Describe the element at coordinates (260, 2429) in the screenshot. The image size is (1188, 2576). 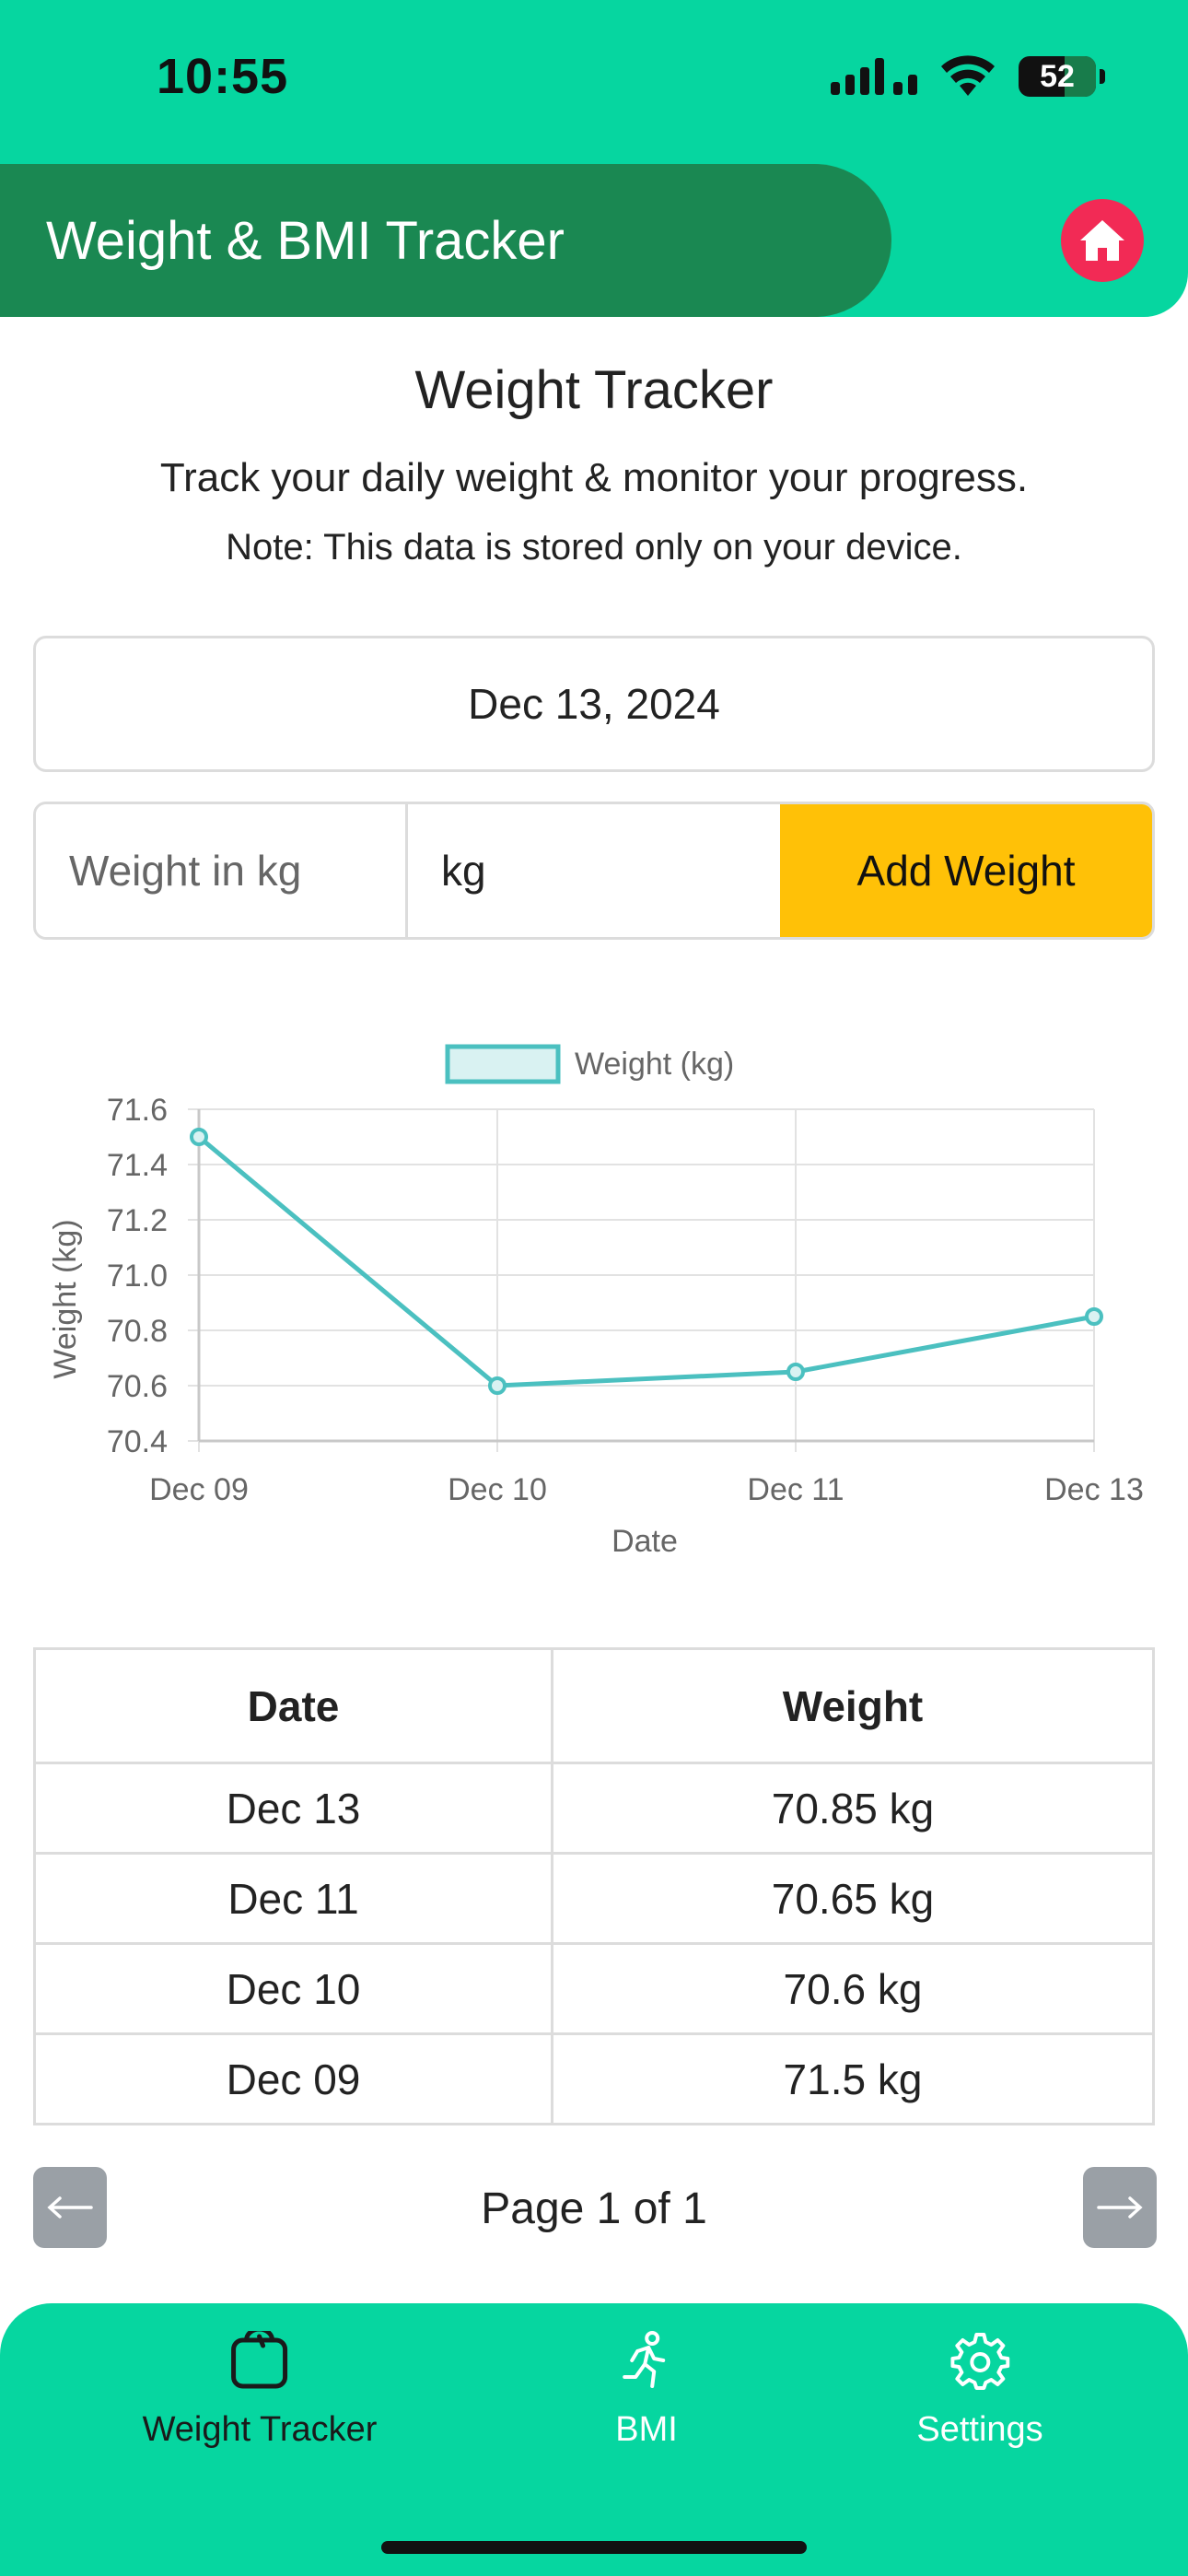
I see `nav-weight-tracker-label: Weight Tracker` at that location.